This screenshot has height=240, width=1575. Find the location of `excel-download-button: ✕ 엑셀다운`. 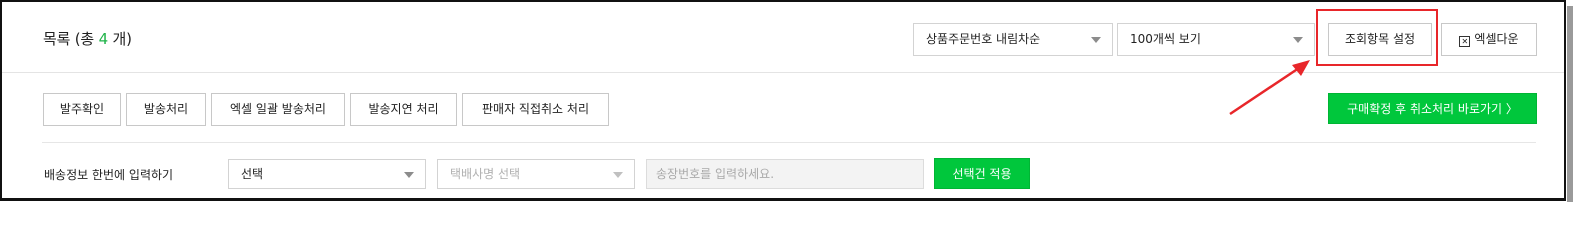

excel-download-button: ✕ 엑셀다운 is located at coordinates (1489, 39).